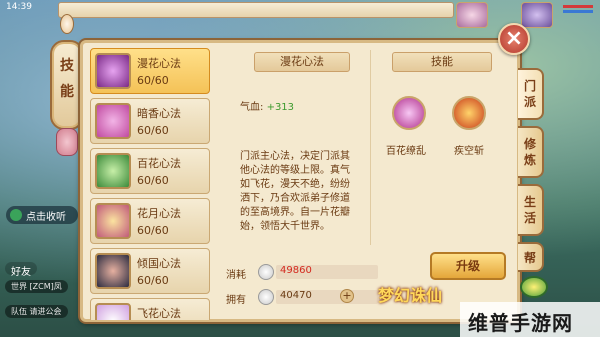 This screenshot has width=600, height=337. What do you see at coordinates (267, 107) in the screenshot?
I see `hp-bonus: 气血: +313` at bounding box center [267, 107].